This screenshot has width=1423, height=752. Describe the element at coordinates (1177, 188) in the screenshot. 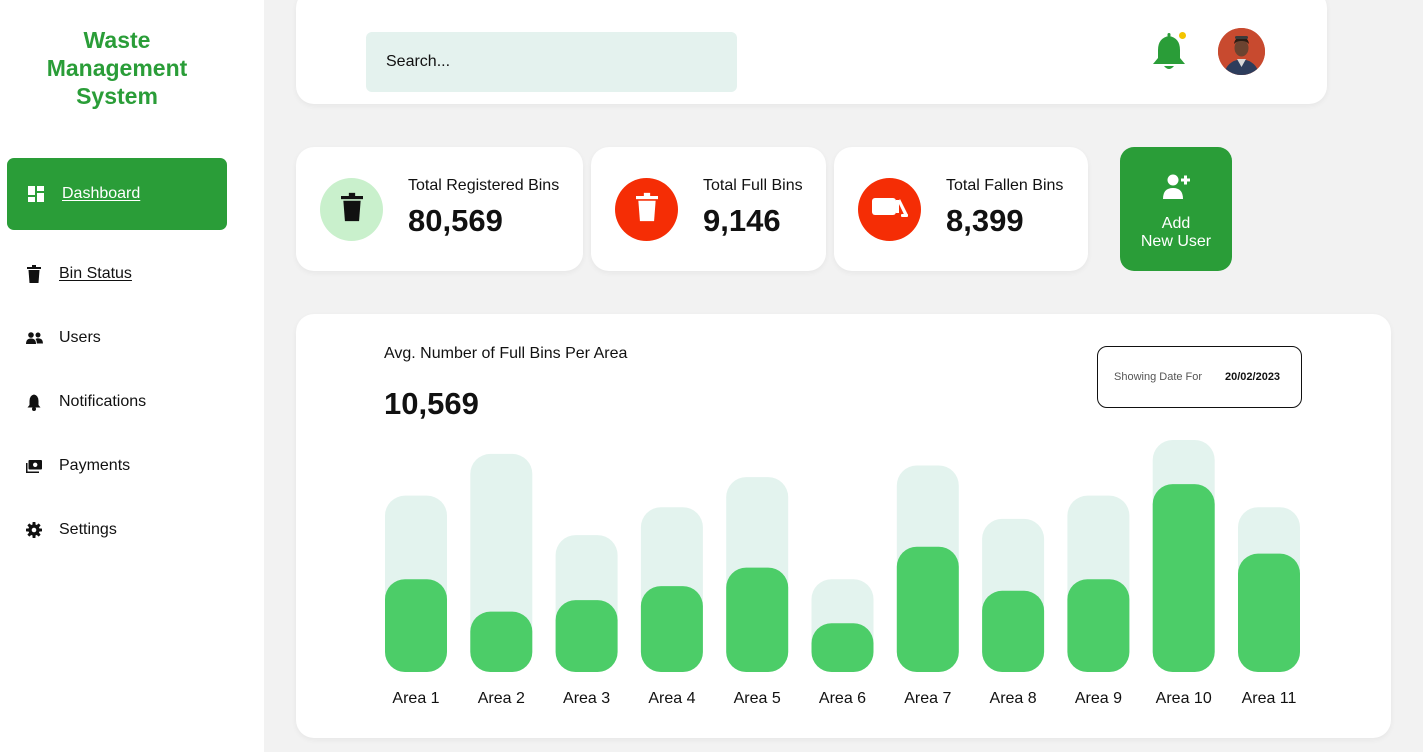

I see `add-user-icon` at that location.